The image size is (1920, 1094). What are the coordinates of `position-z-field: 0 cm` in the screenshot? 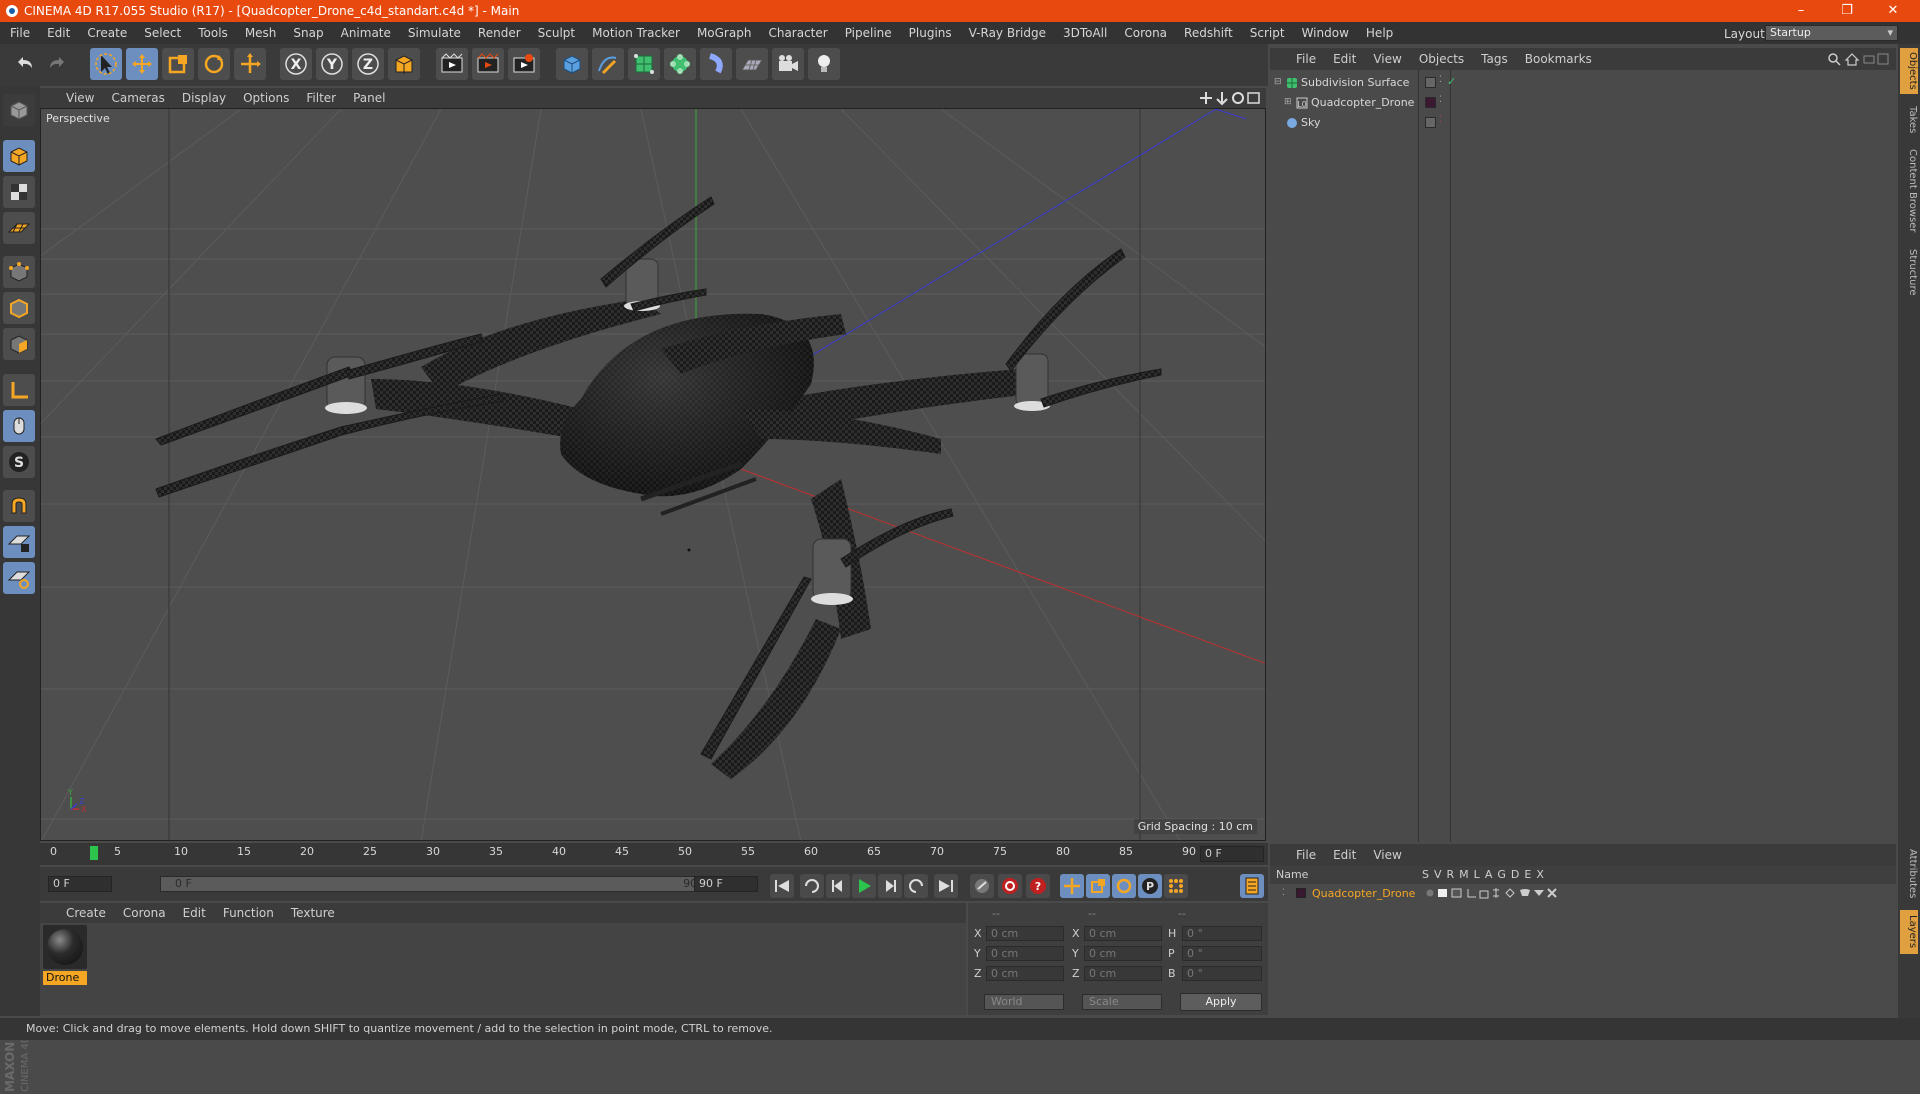 It's located at (1025, 973).